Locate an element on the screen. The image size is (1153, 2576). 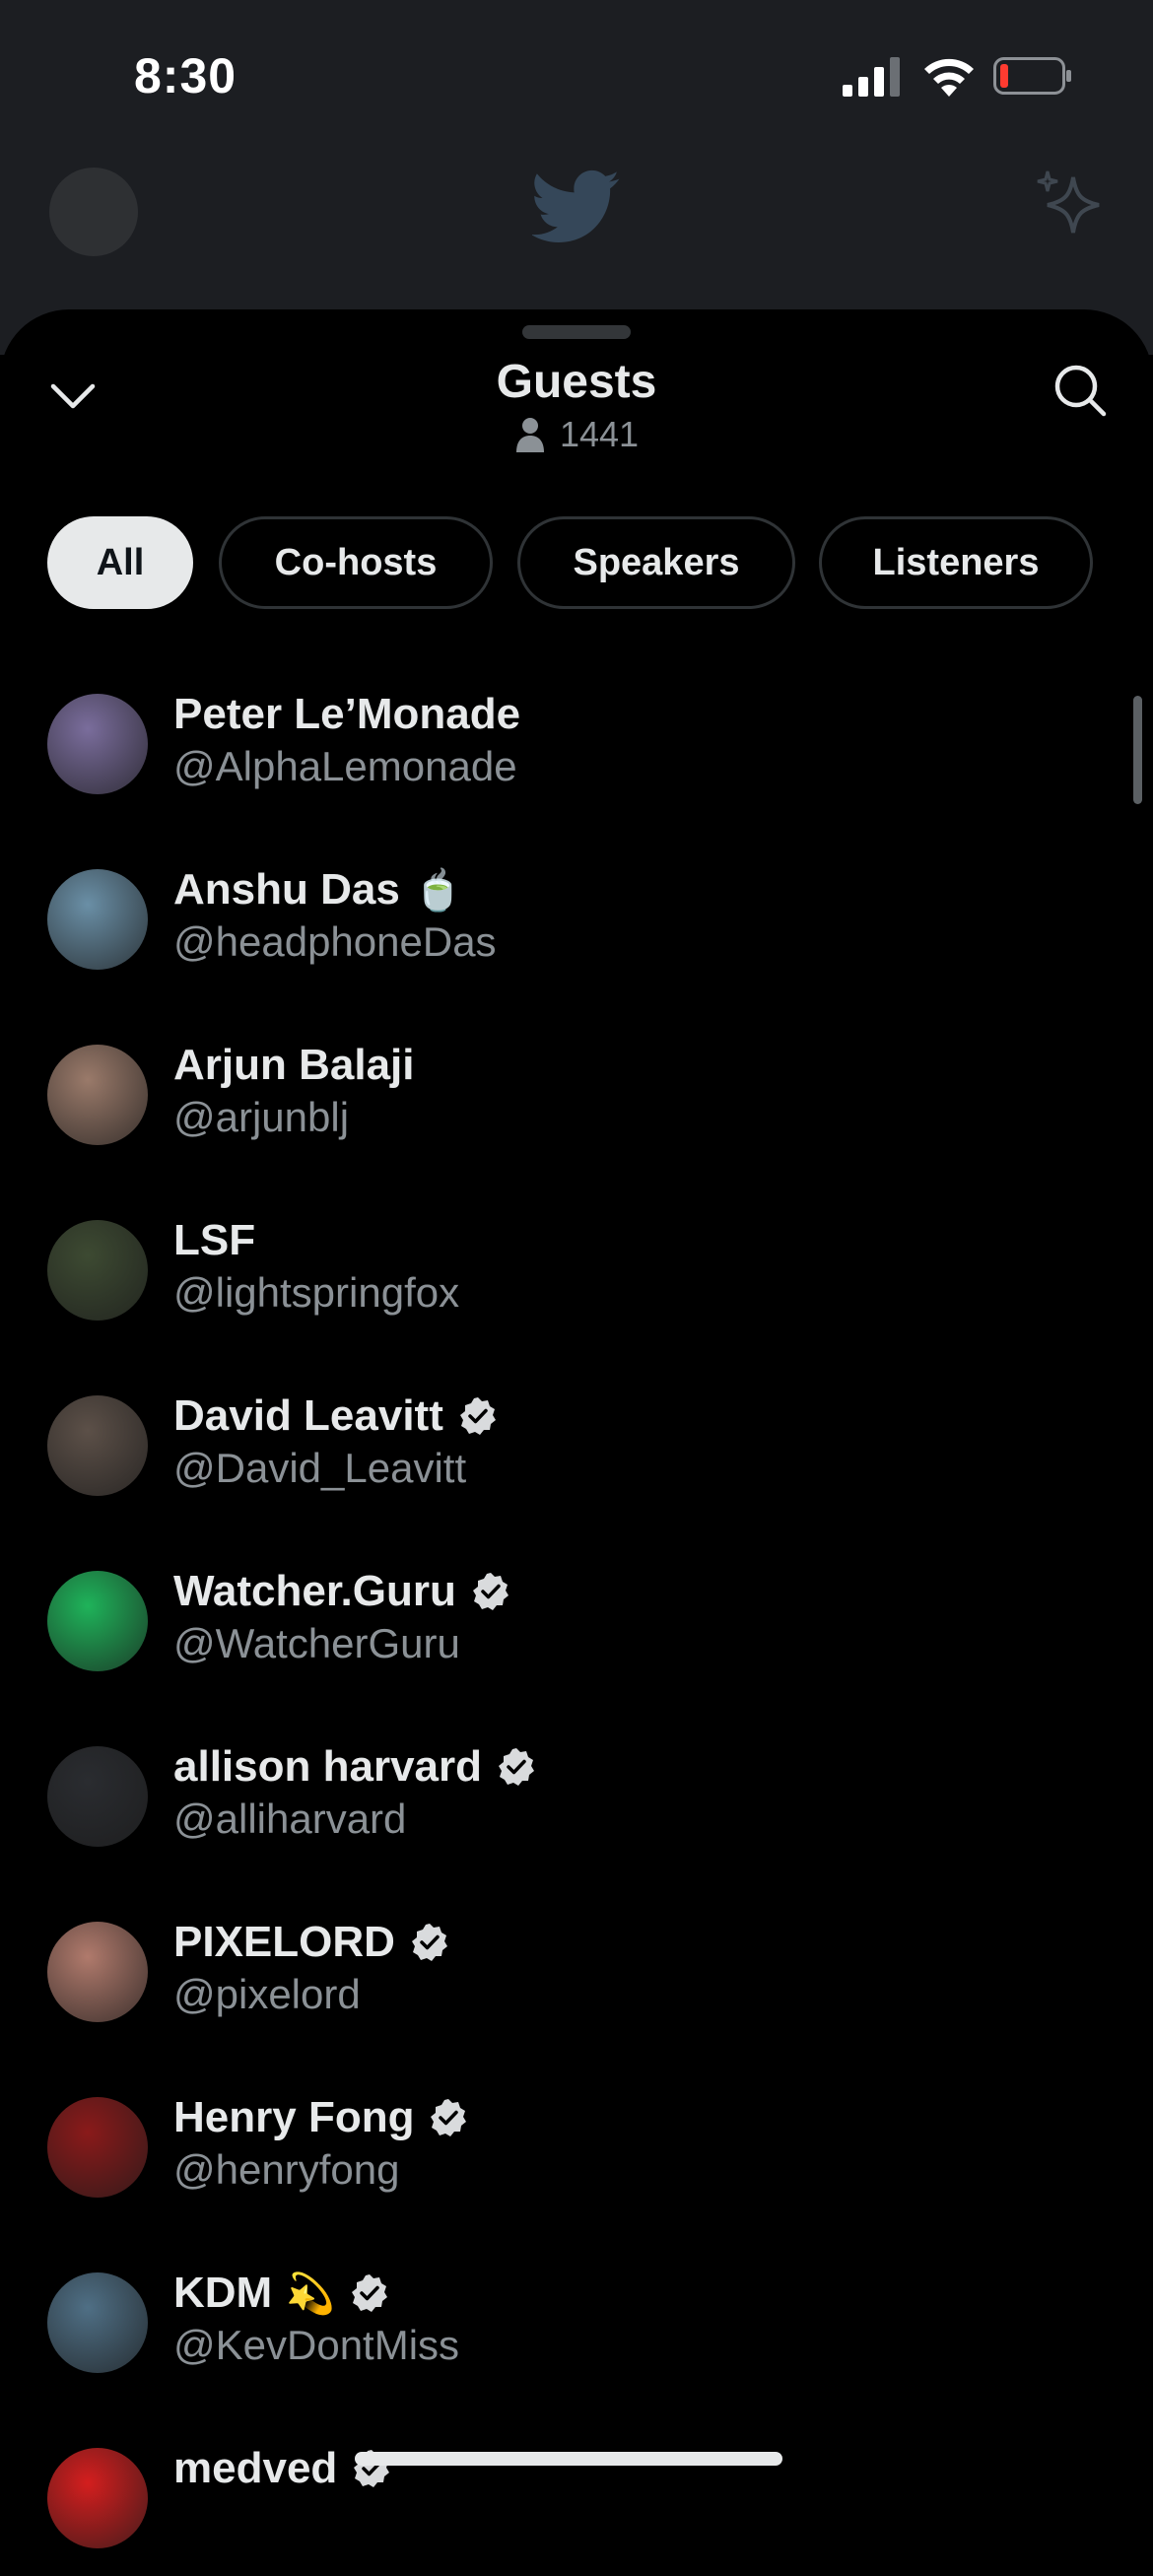
guest-row: allison harvard @alliharvard is located at coordinates (576, 1805).